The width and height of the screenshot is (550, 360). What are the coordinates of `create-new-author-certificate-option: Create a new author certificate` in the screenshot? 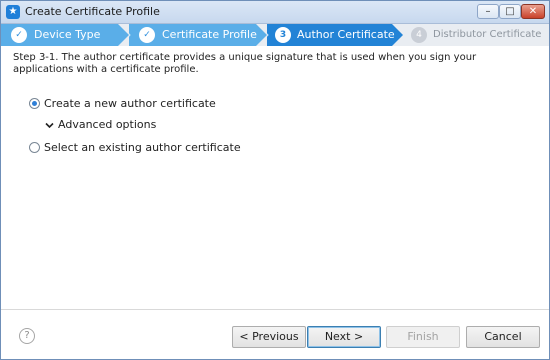 It's located at (122, 104).